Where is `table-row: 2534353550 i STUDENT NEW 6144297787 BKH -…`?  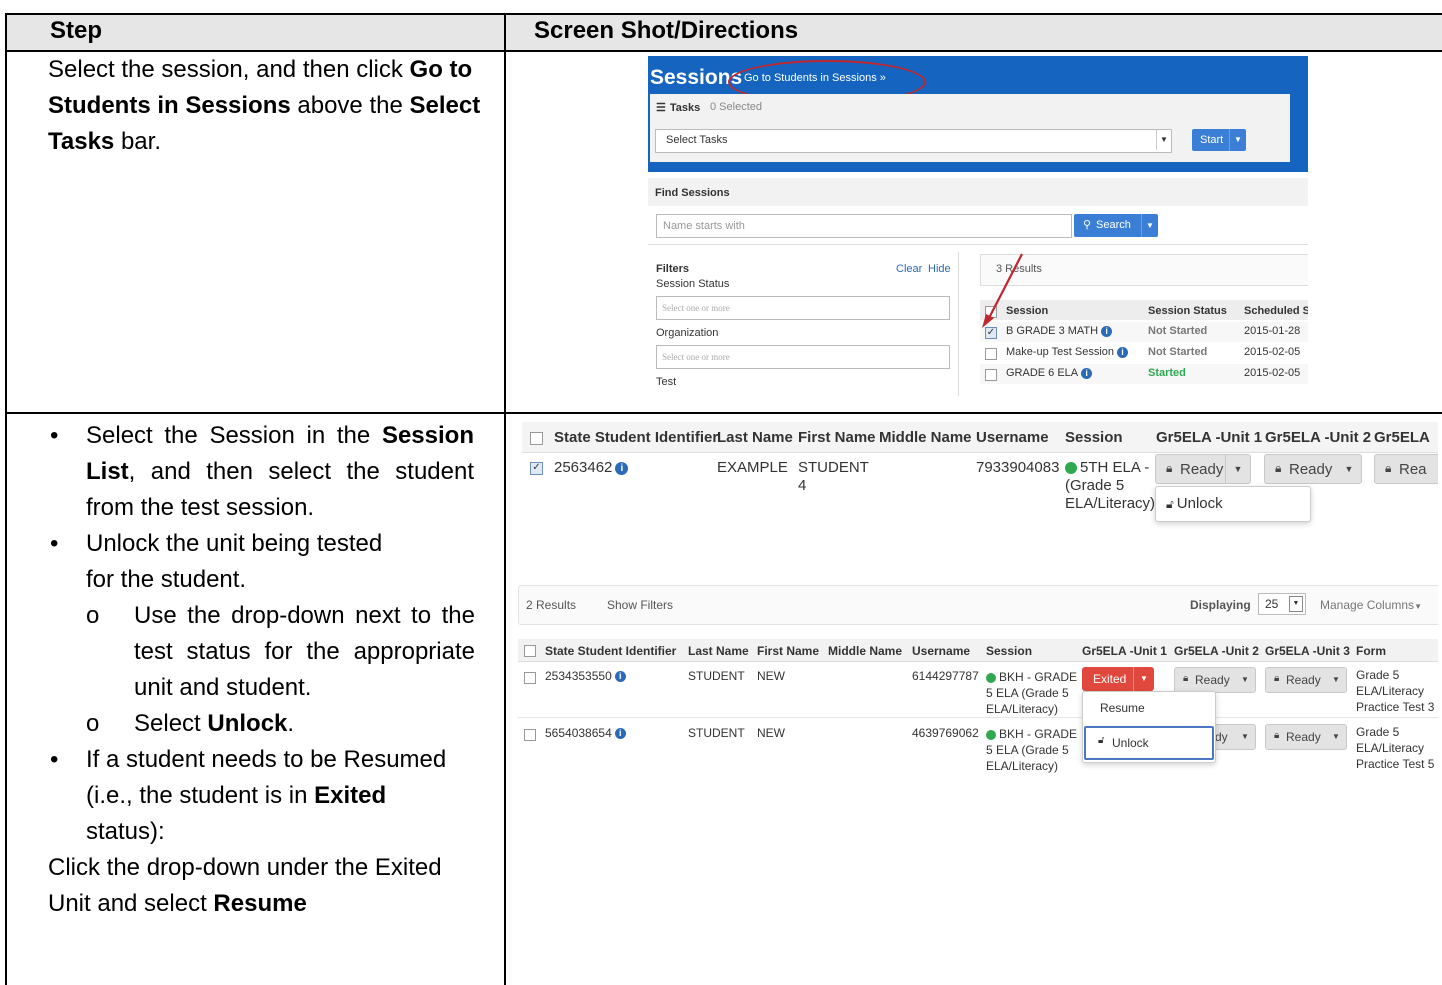 table-row: 2534353550 i STUDENT NEW 6144297787 BKH -… is located at coordinates (978, 690).